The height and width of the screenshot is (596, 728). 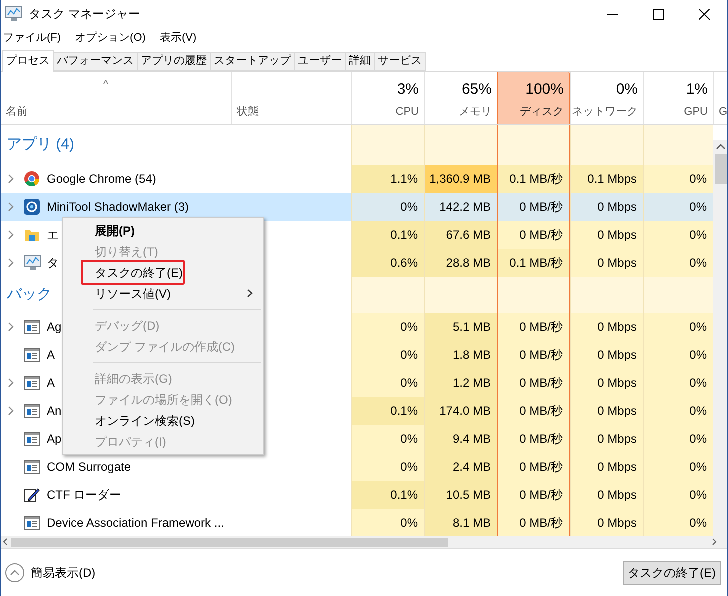 What do you see at coordinates (460, 439) in the screenshot?
I see `table-cell: 9.4 MB` at bounding box center [460, 439].